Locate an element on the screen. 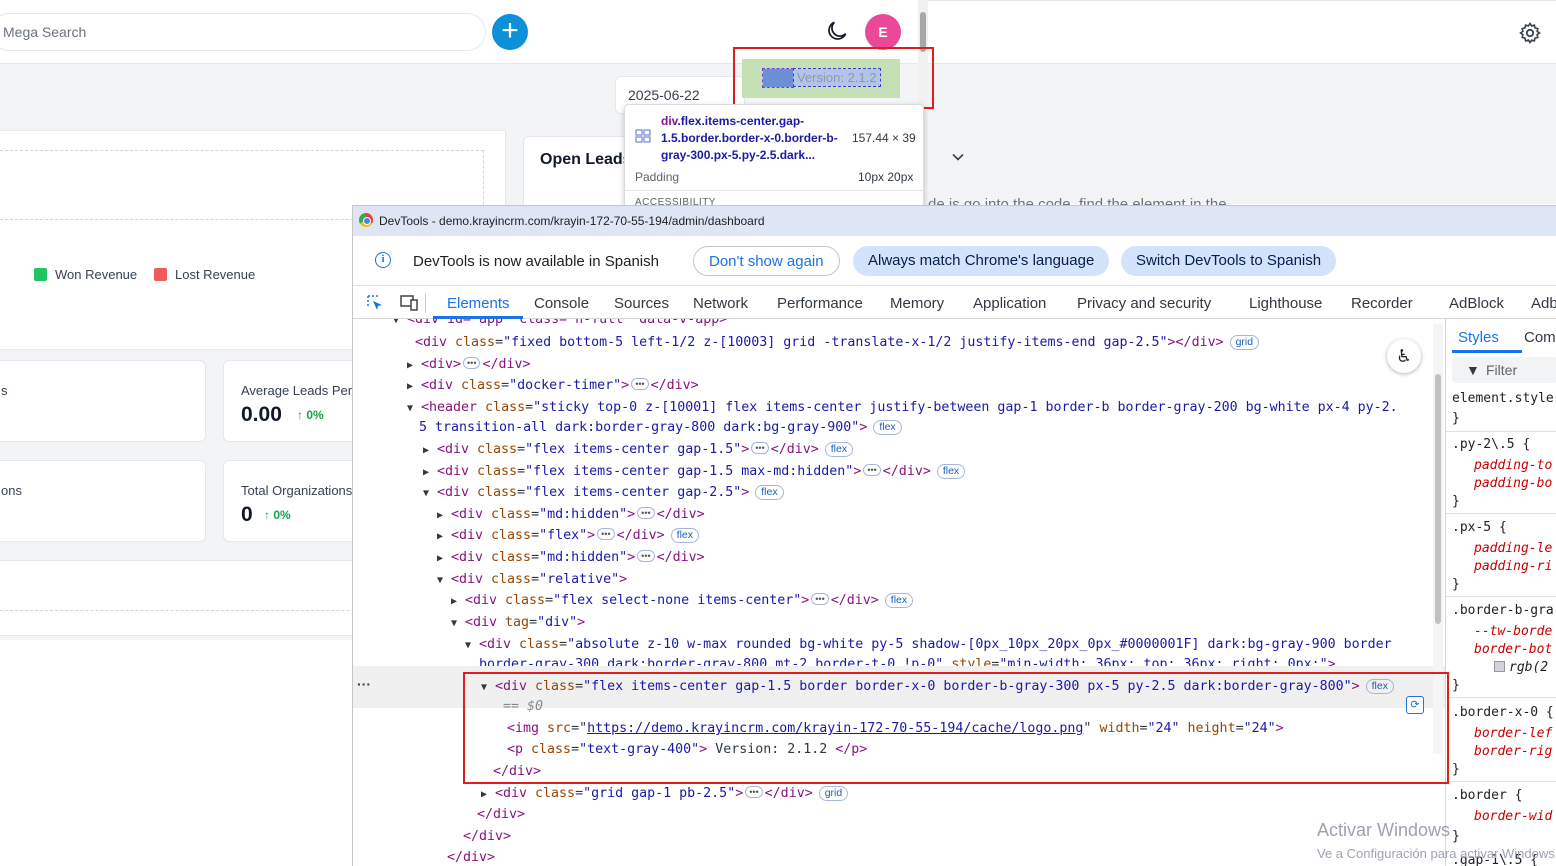 The image size is (1556, 866). tab-adblock: AdBlock is located at coordinates (1476, 303).